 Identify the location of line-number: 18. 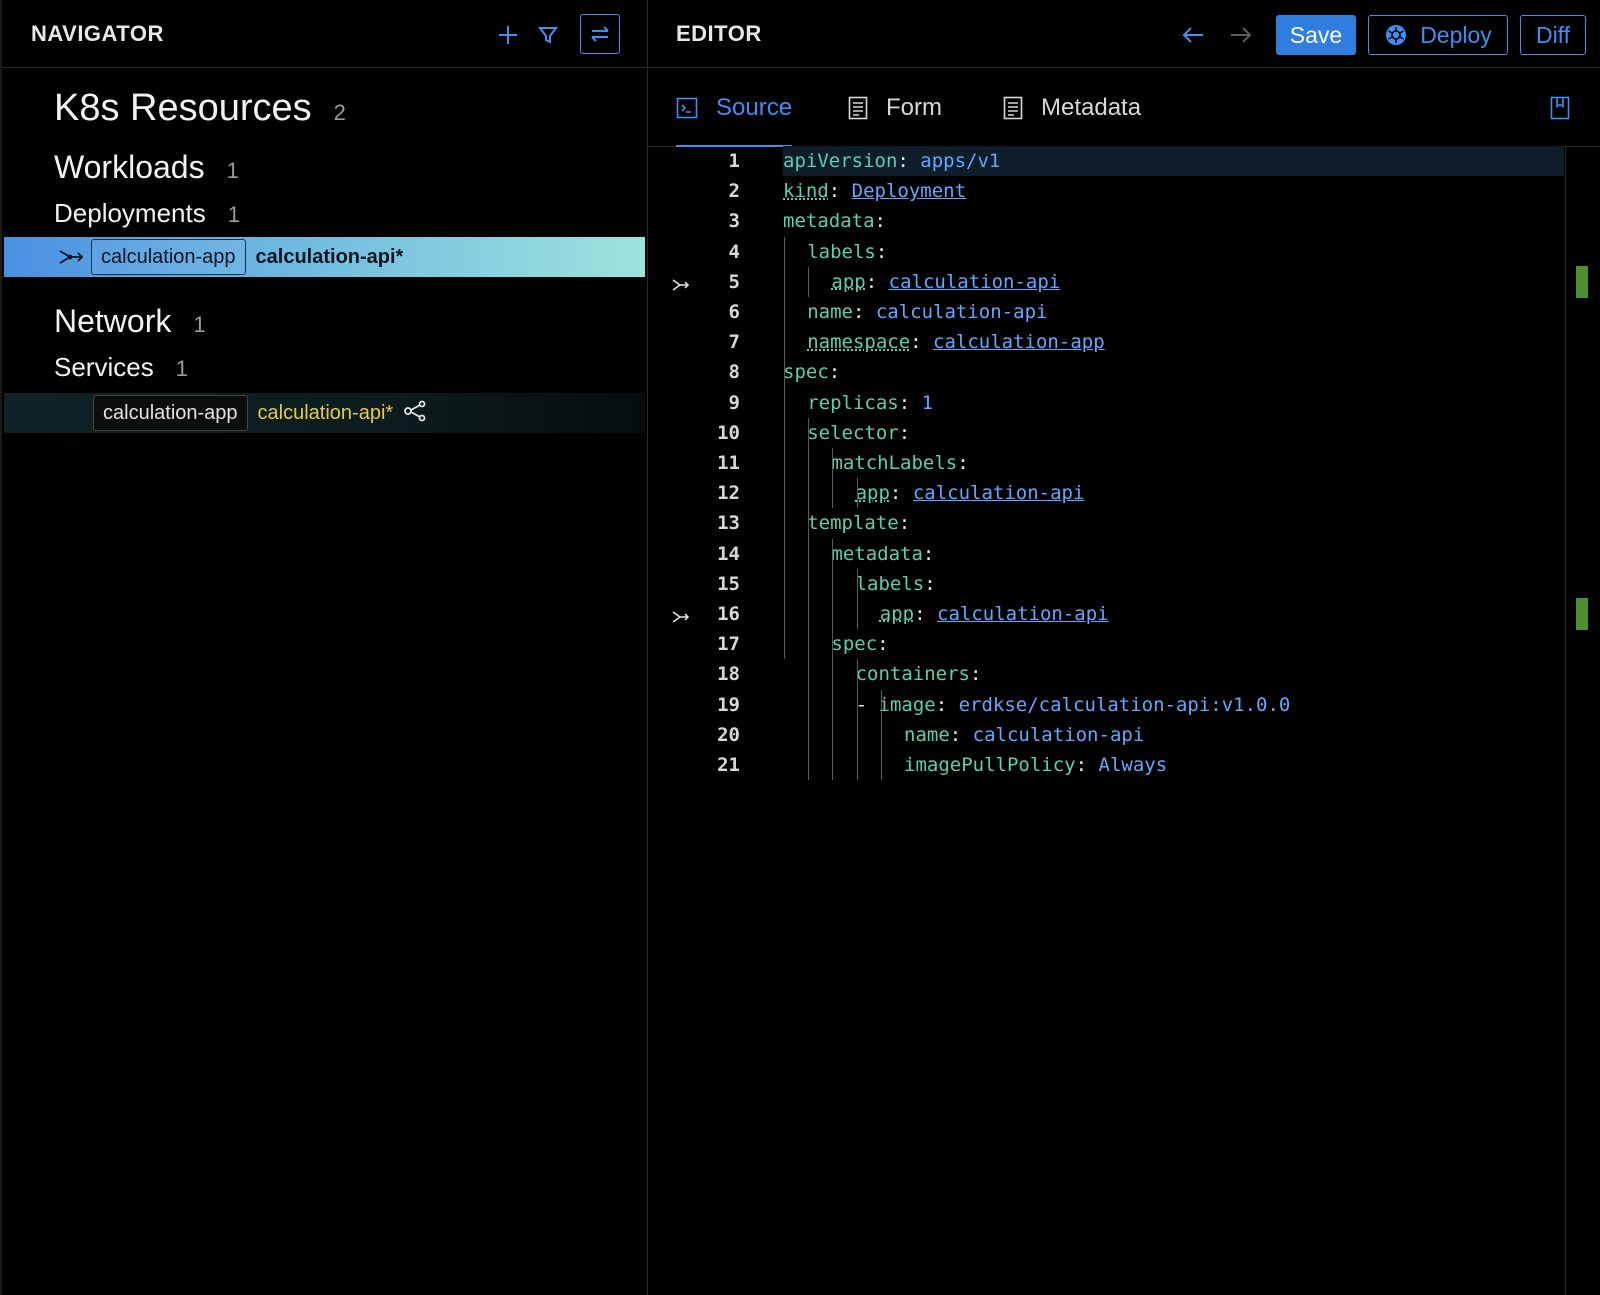
(728, 674).